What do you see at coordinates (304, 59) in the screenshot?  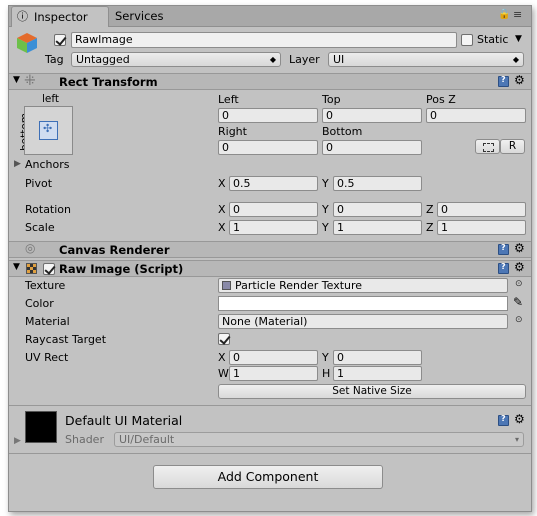 I see `layer-label: Layer` at bounding box center [304, 59].